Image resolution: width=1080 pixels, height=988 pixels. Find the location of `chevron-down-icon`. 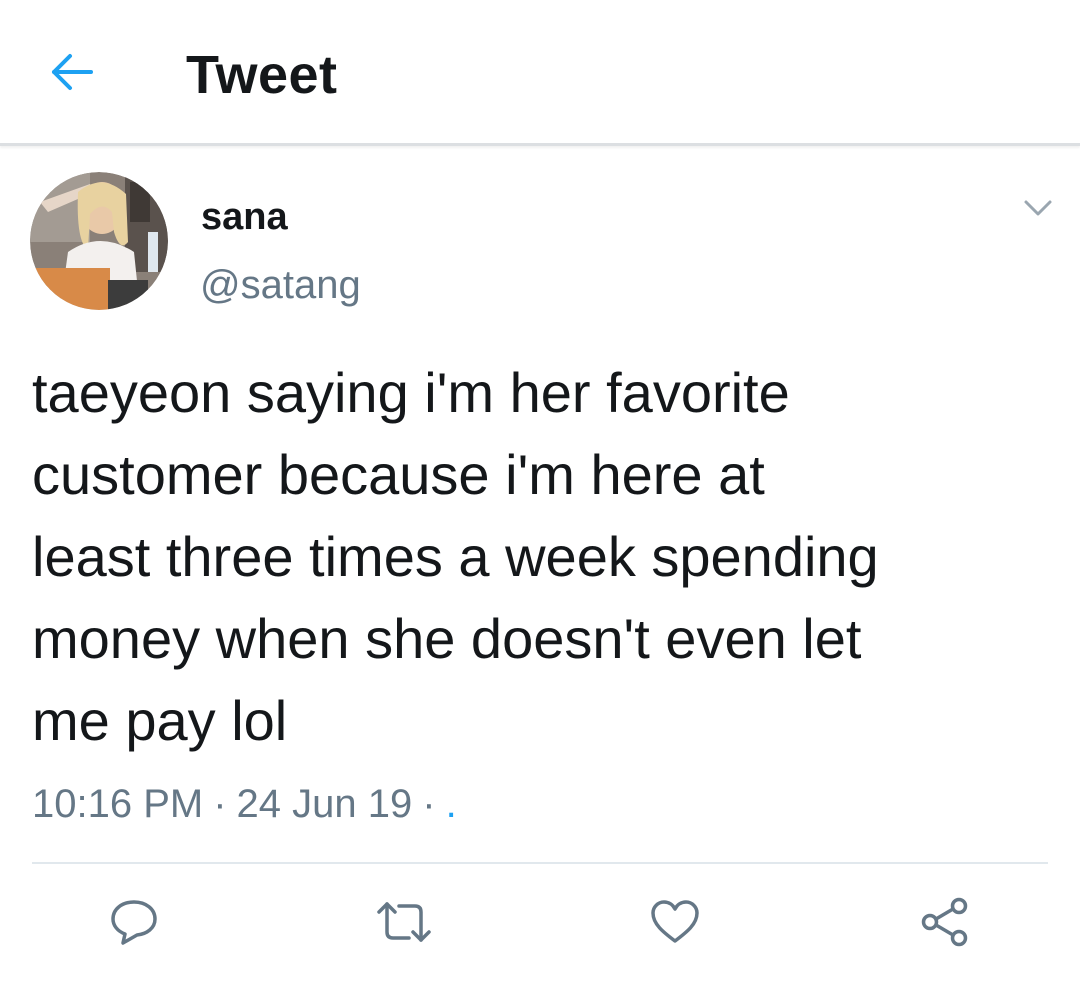

chevron-down-icon is located at coordinates (1038, 210).